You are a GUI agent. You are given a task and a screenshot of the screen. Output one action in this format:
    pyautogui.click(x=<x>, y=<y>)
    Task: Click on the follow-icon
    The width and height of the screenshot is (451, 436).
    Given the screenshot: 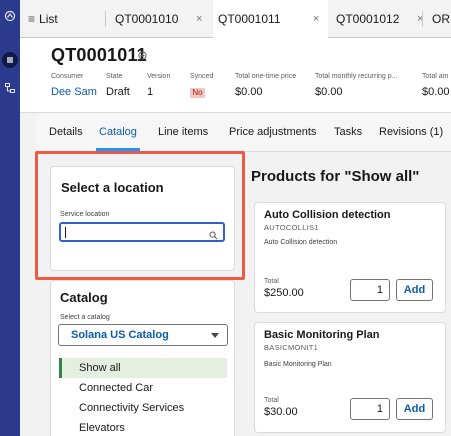 What is the action you would take?
    pyautogui.click(x=142, y=57)
    